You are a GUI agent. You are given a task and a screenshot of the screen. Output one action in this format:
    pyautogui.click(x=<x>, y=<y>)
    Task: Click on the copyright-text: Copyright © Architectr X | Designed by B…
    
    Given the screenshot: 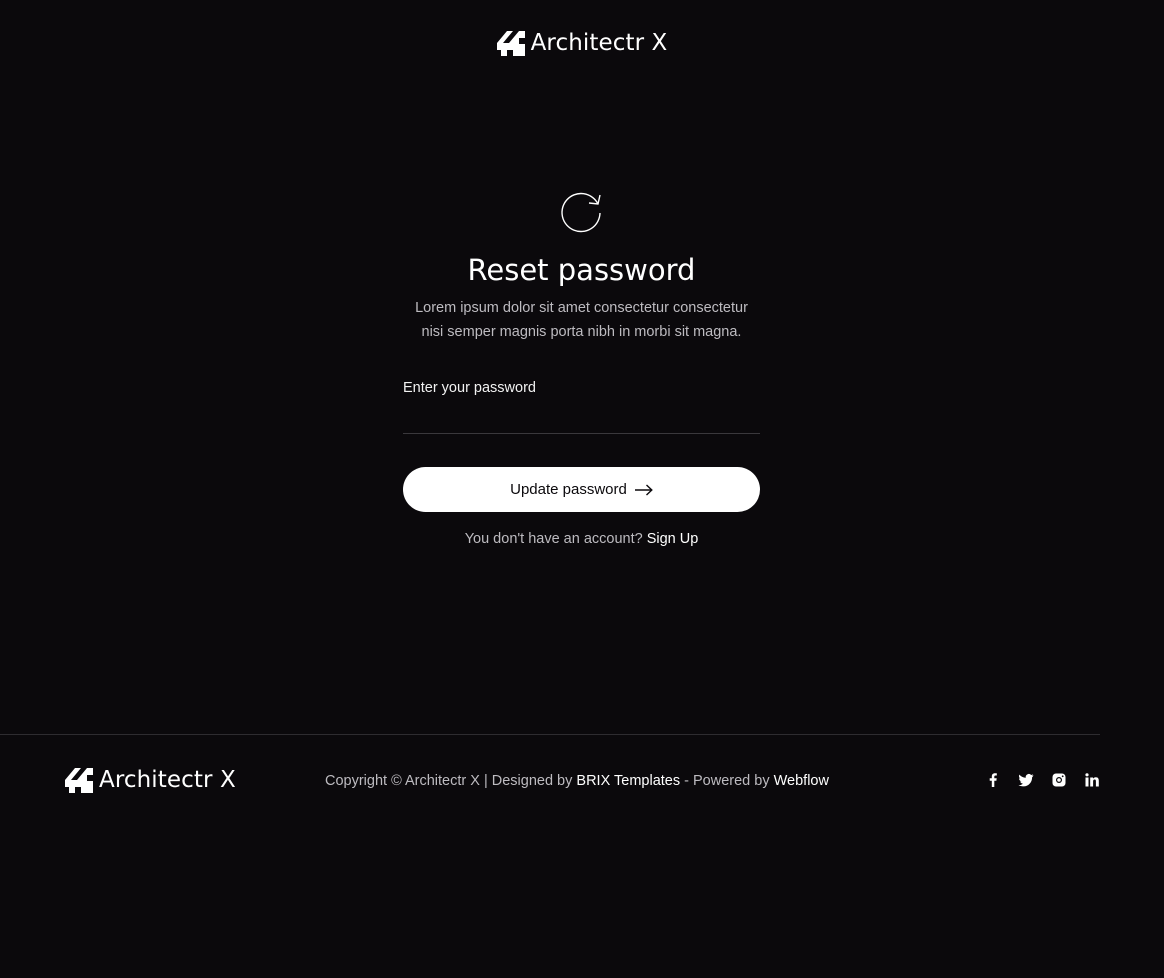 What is the action you would take?
    pyautogui.click(x=577, y=781)
    